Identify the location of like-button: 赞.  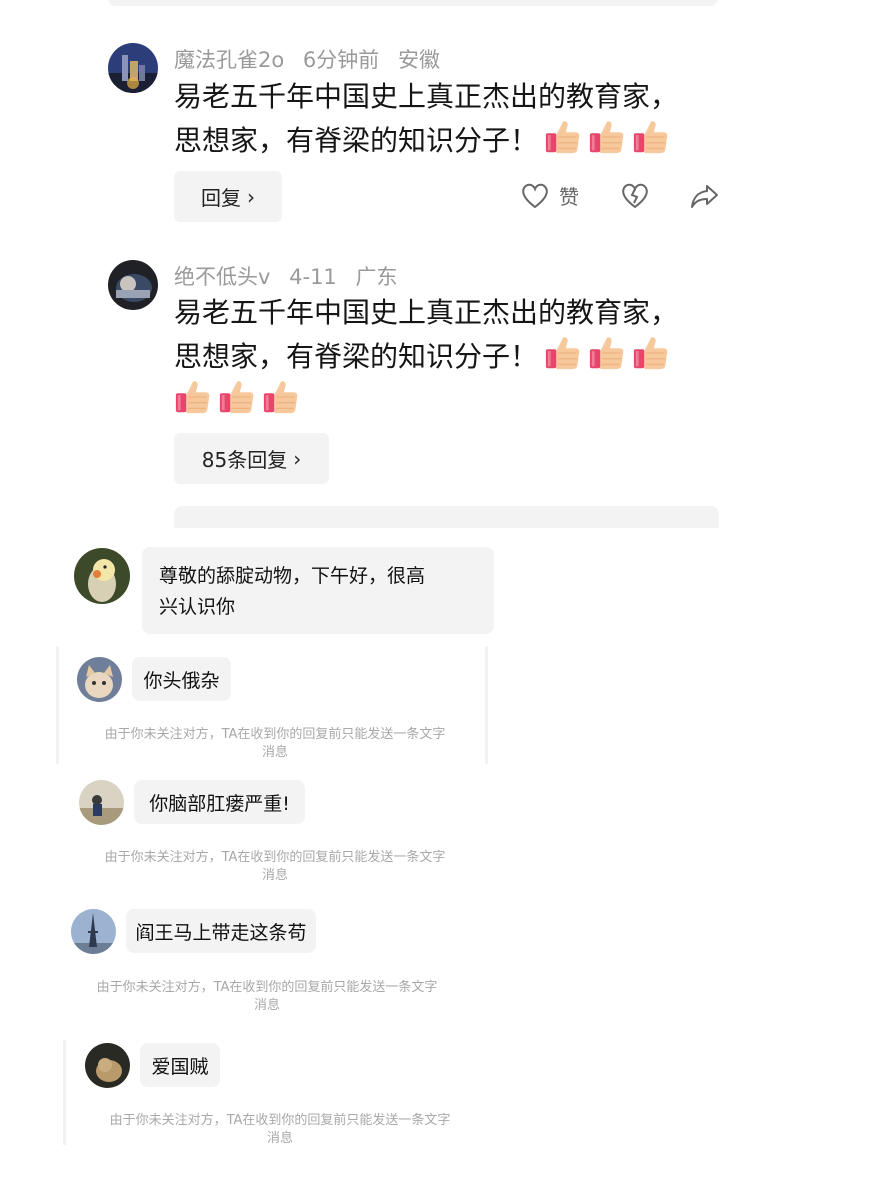
(550, 195).